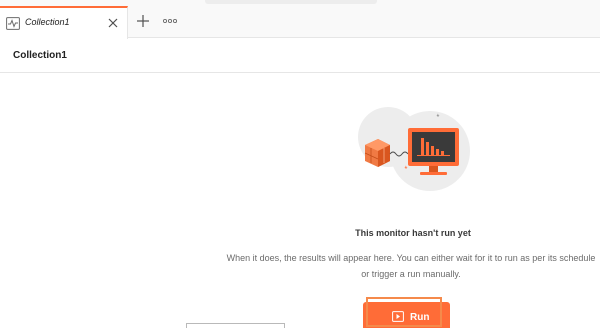 This screenshot has height=328, width=600. Describe the element at coordinates (40, 55) in the screenshot. I see `page-title: Collection1` at that location.